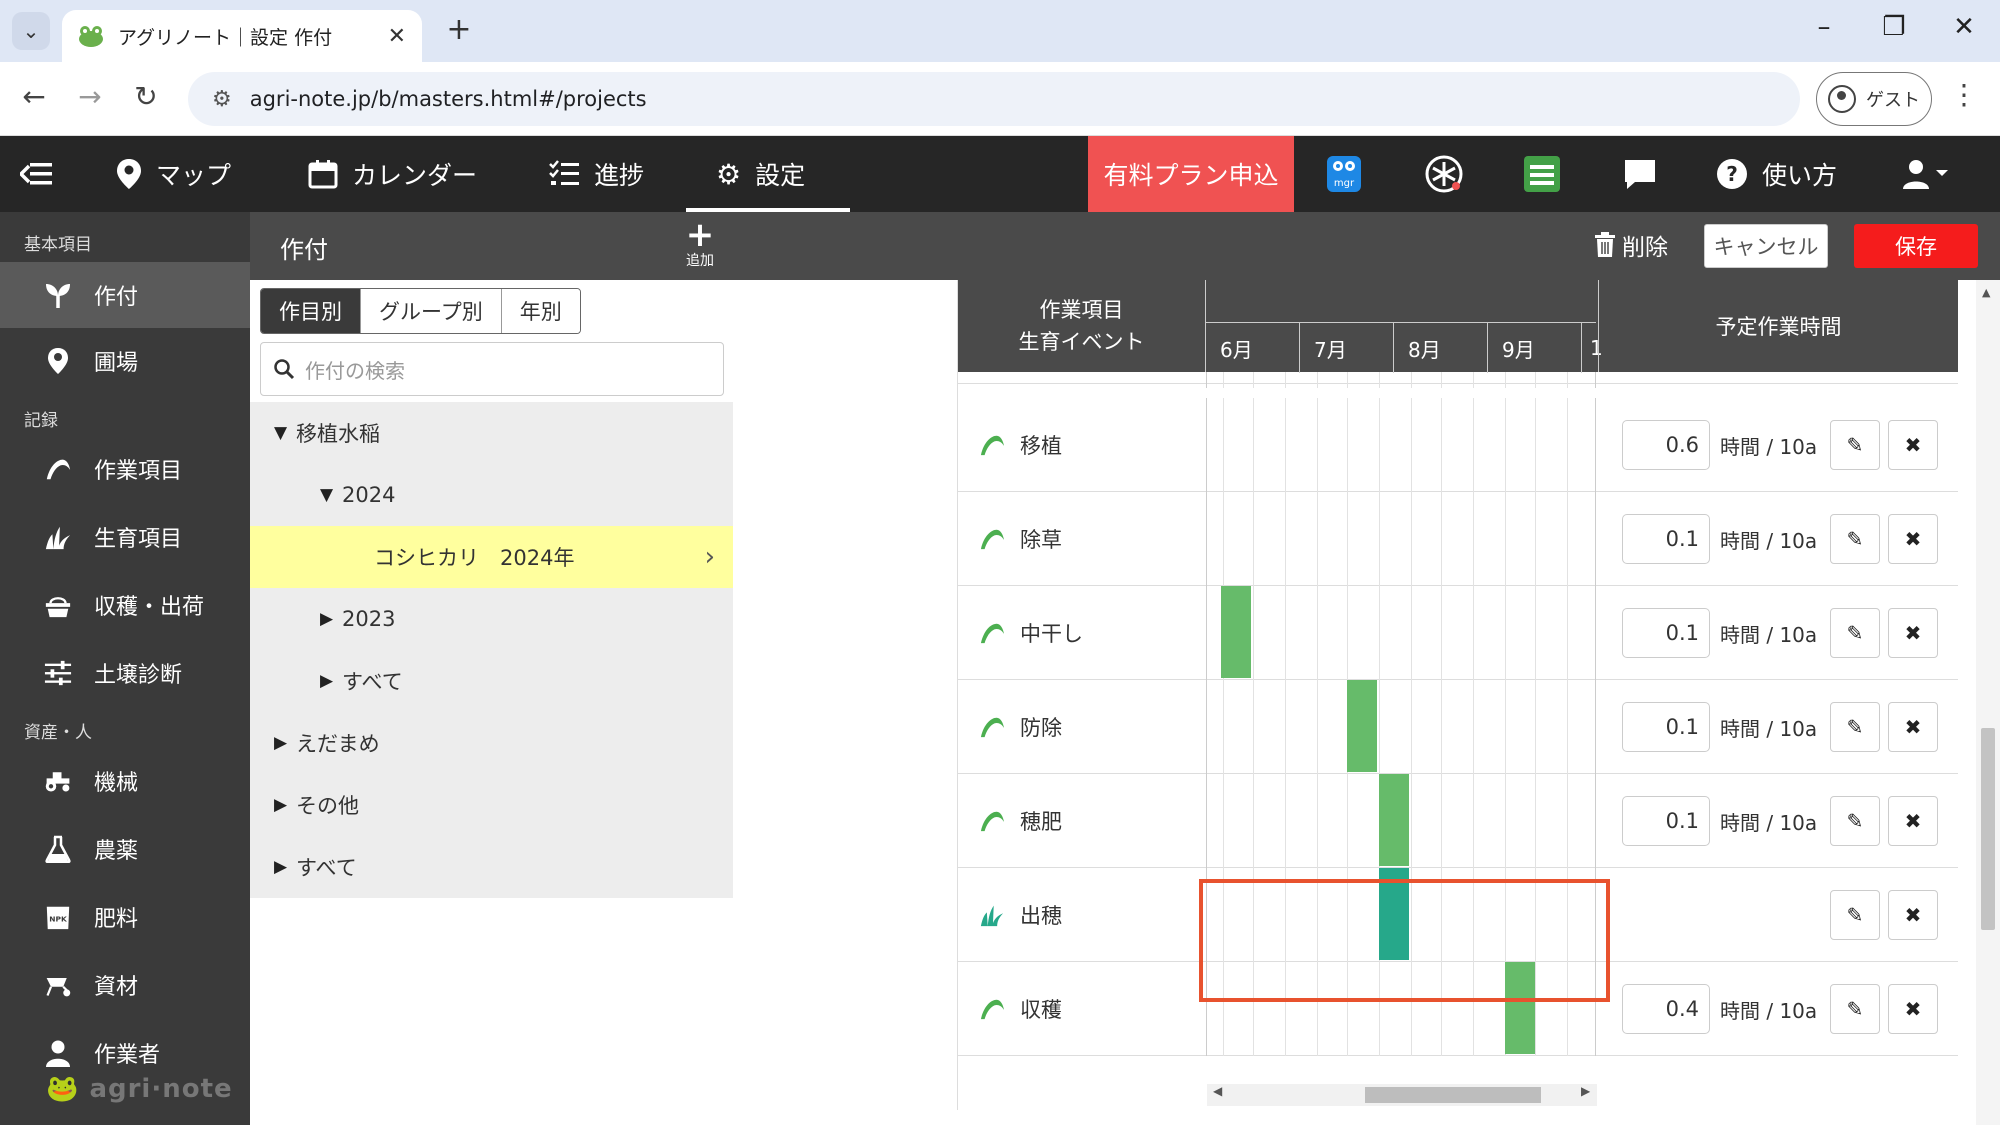 This screenshot has width=2000, height=1125. Describe the element at coordinates (125, 917) in the screenshot. I see `sidebar-item-fertilizer: NPK 肥料` at that location.